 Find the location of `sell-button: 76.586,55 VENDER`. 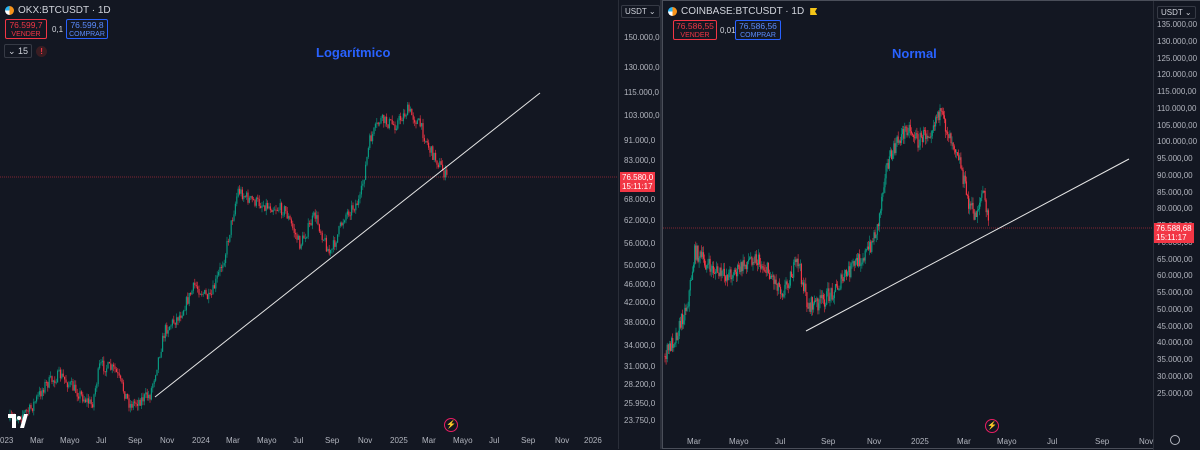

sell-button: 76.586,55 VENDER is located at coordinates (695, 30).